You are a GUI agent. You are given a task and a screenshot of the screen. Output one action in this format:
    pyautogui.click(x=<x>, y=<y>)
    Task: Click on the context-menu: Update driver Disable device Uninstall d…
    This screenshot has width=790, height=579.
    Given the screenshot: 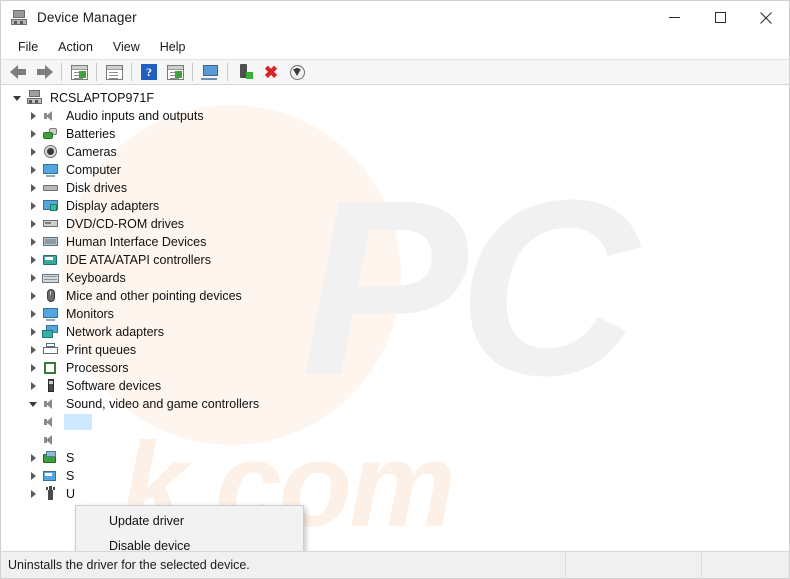 What is the action you would take?
    pyautogui.click(x=189, y=528)
    